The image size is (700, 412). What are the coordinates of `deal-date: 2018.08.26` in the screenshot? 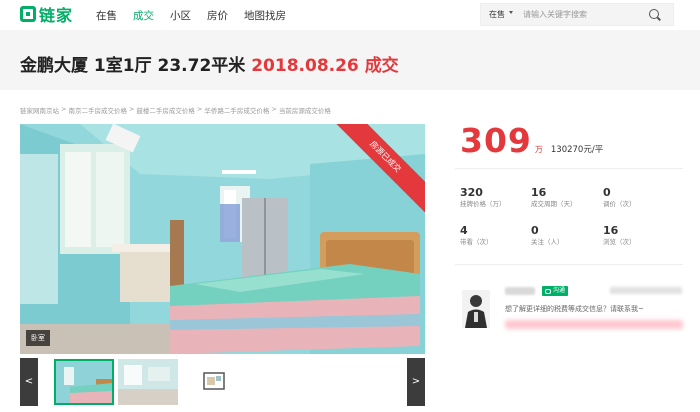 It's located at (305, 66).